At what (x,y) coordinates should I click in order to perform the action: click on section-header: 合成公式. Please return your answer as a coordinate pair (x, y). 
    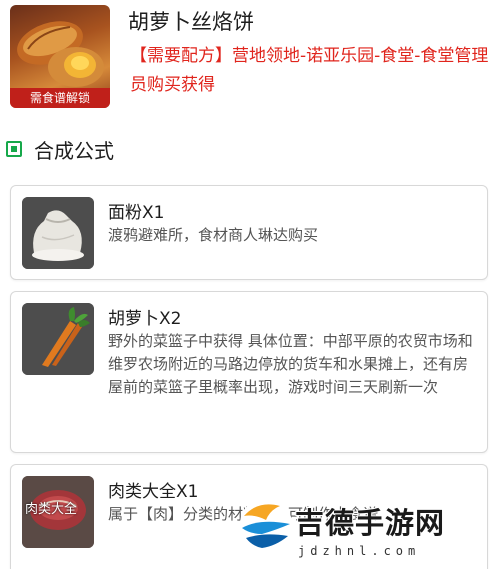
    Looking at the image, I should click on (60, 149).